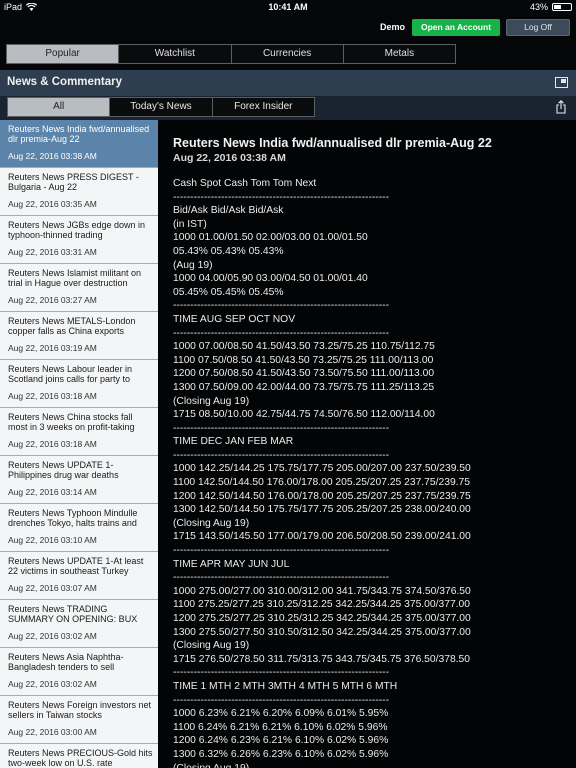 This screenshot has width=576, height=768. Describe the element at coordinates (280, 727) in the screenshot. I see `article-line: 1100 6.24% 6.21% 6.21% 6.10% 6.02% 5.96%` at that location.